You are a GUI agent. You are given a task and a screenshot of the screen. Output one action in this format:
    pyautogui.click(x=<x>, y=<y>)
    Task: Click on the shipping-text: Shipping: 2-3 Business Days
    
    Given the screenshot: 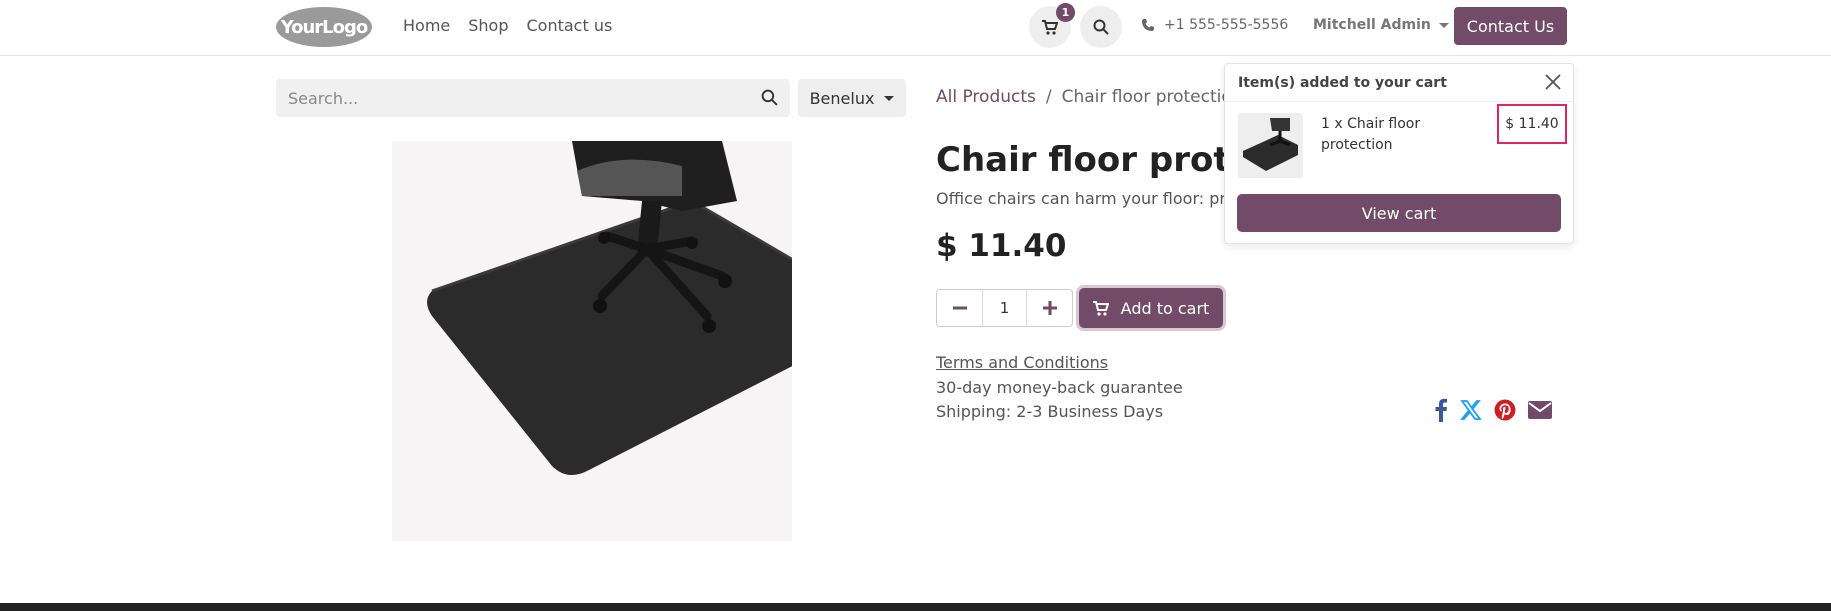 What is the action you would take?
    pyautogui.click(x=1050, y=411)
    